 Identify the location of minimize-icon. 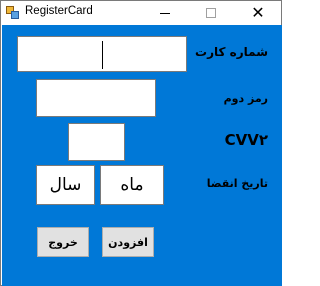
(165, 13).